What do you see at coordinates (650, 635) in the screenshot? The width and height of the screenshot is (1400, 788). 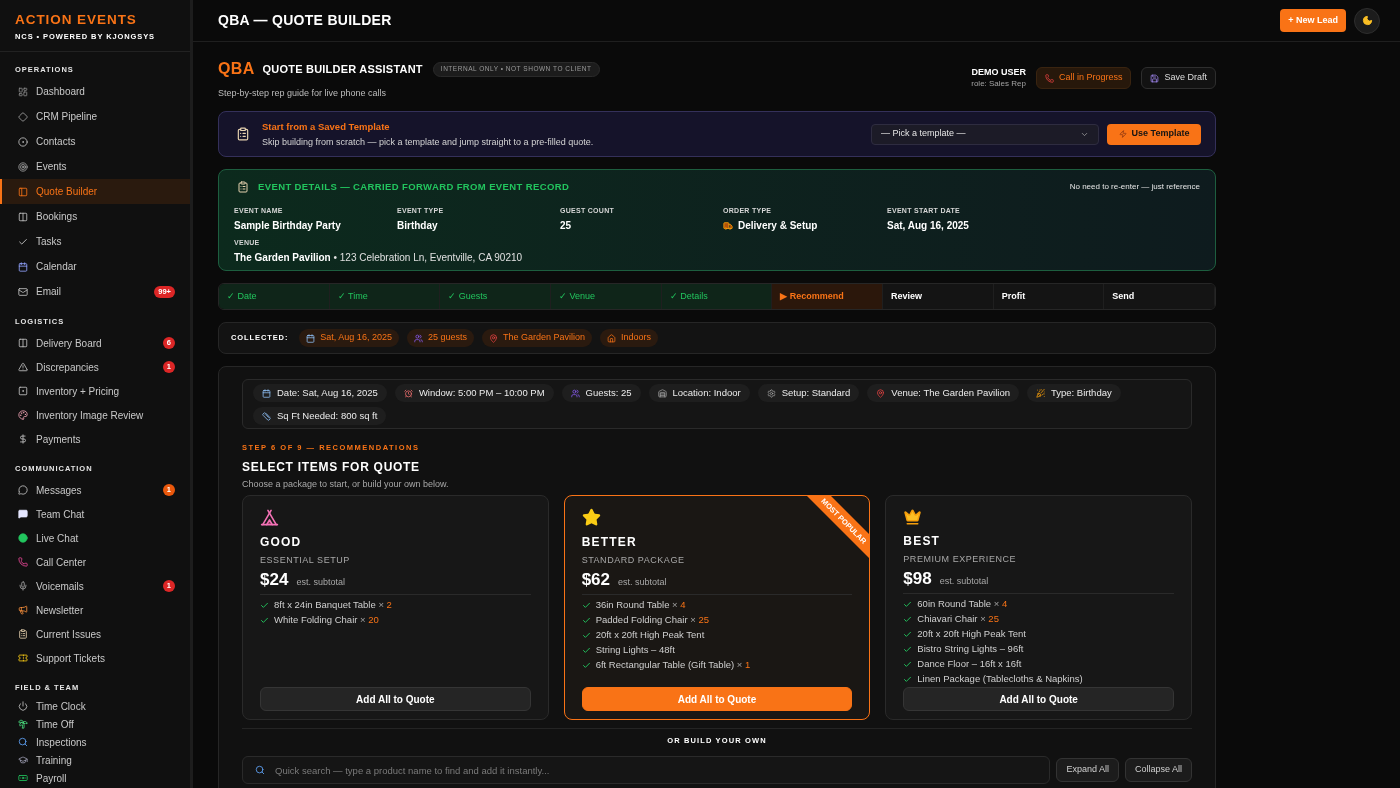 I see `package-item-text: 20ft x 20ft High Peak Tent` at bounding box center [650, 635].